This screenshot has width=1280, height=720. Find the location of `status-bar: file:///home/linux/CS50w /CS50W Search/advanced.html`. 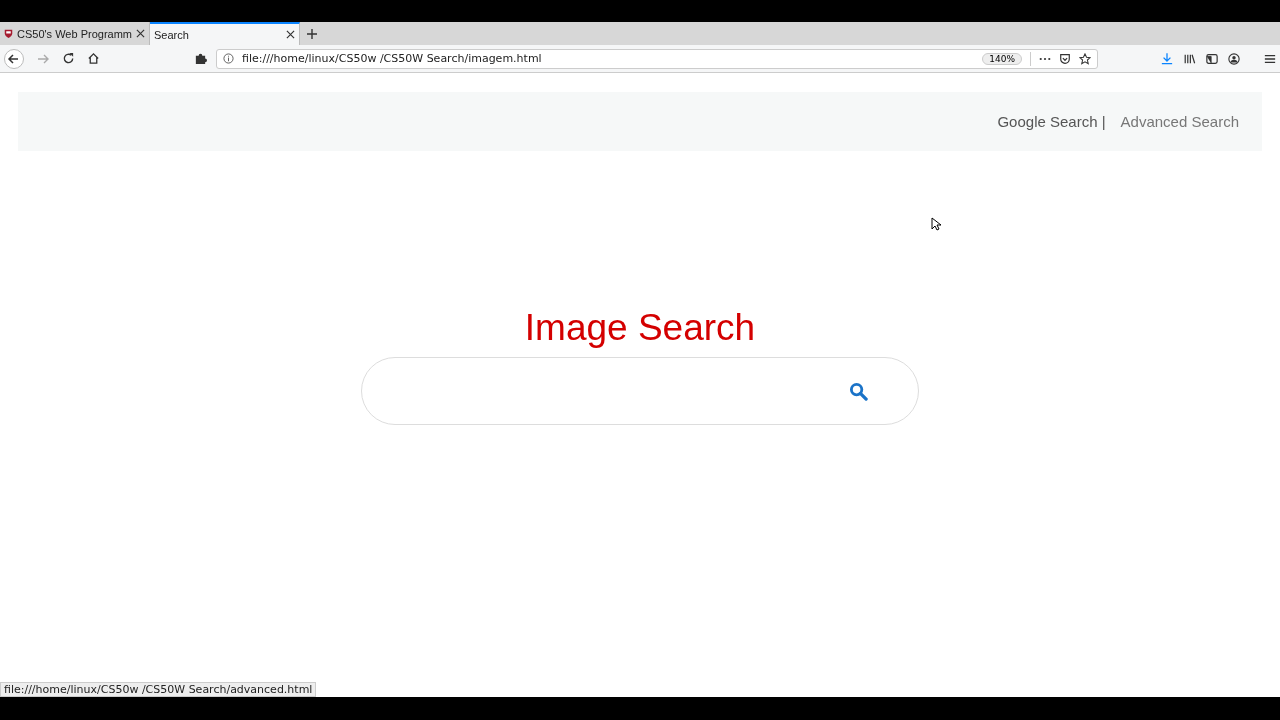

status-bar: file:///home/linux/CS50w /CS50W Search/advanced.html is located at coordinates (158, 689).